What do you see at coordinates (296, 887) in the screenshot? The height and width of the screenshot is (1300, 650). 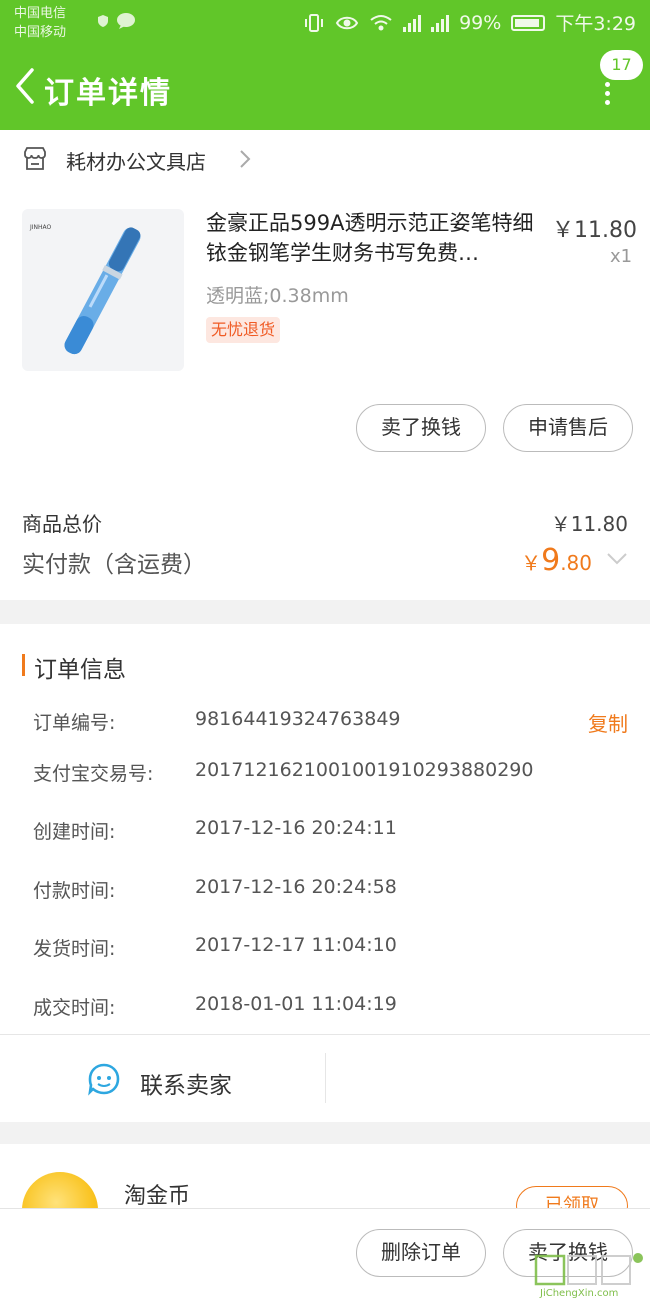 I see `paid-time-value: 2017-12-16 20:24:58` at bounding box center [296, 887].